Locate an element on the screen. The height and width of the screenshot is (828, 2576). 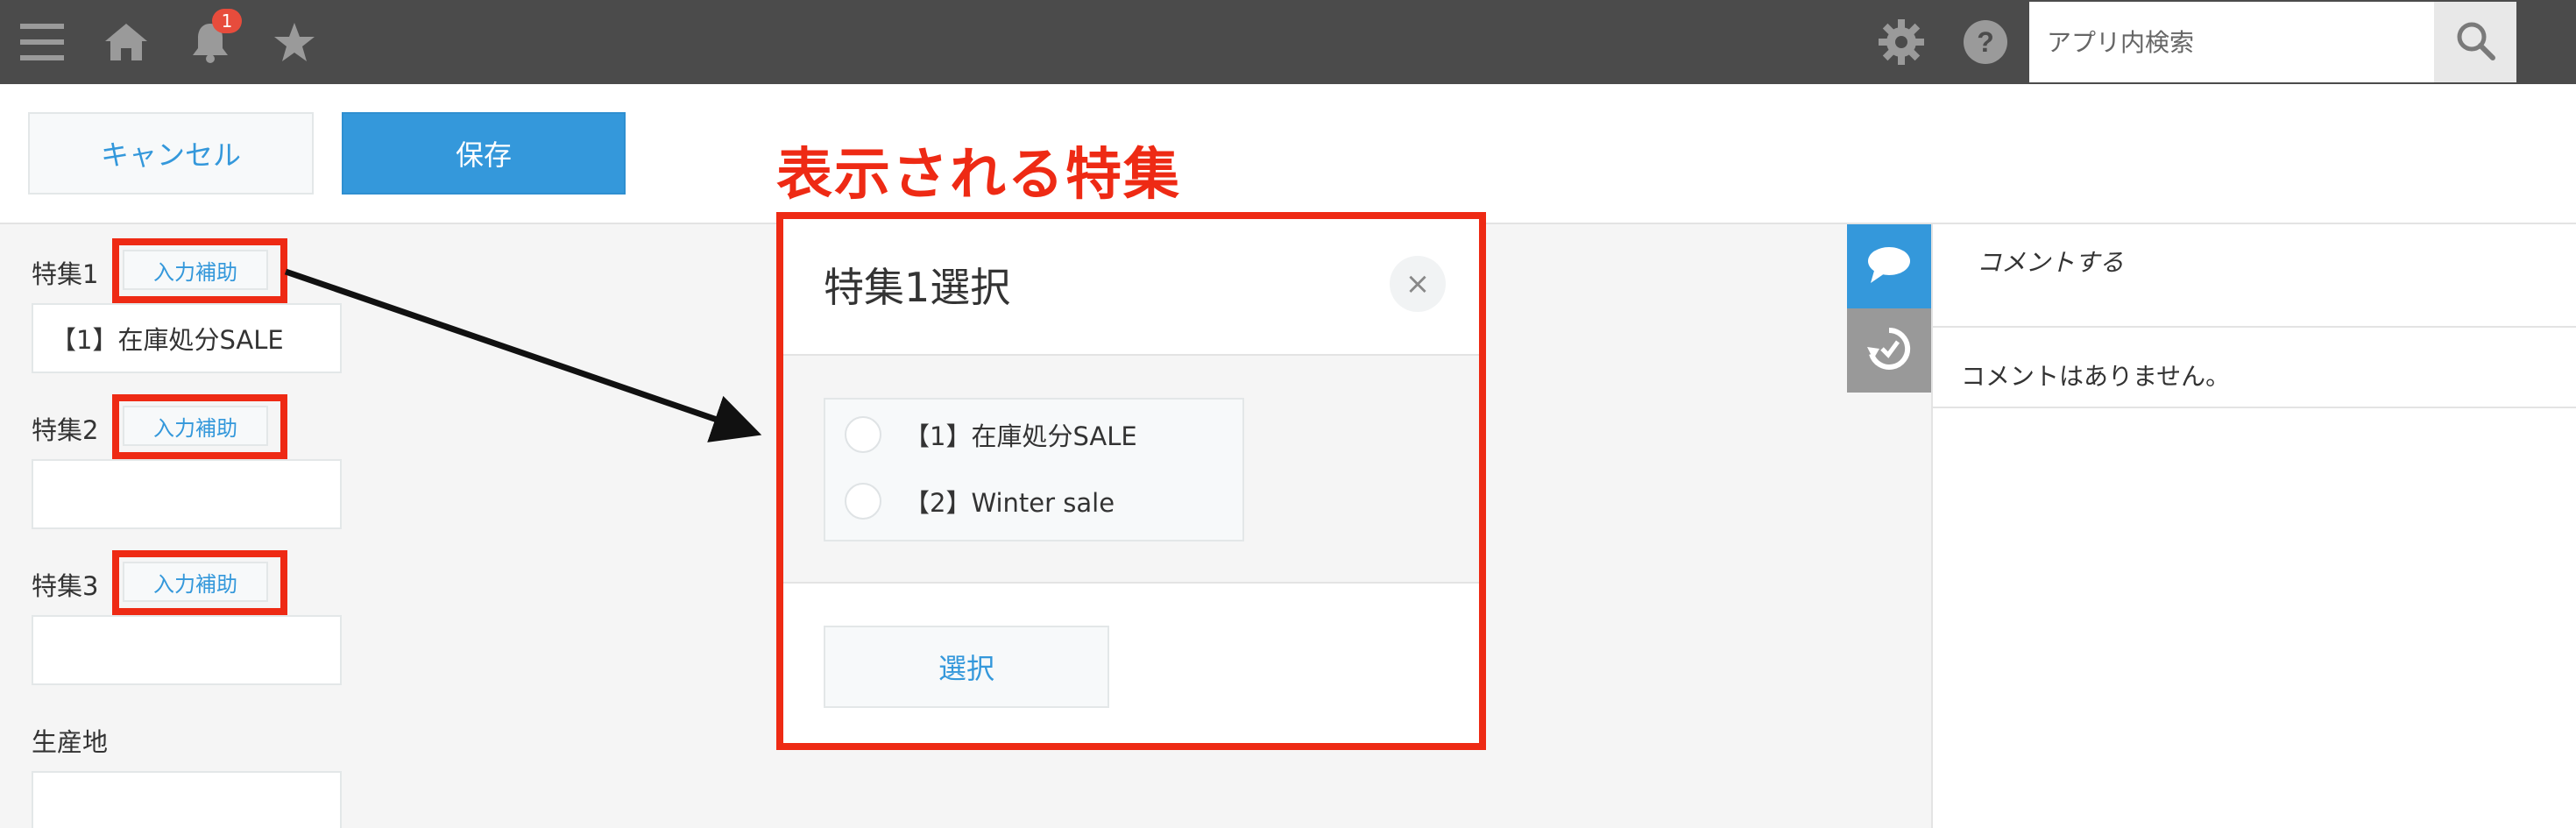
panel-divider is located at coordinates (2254, 407).